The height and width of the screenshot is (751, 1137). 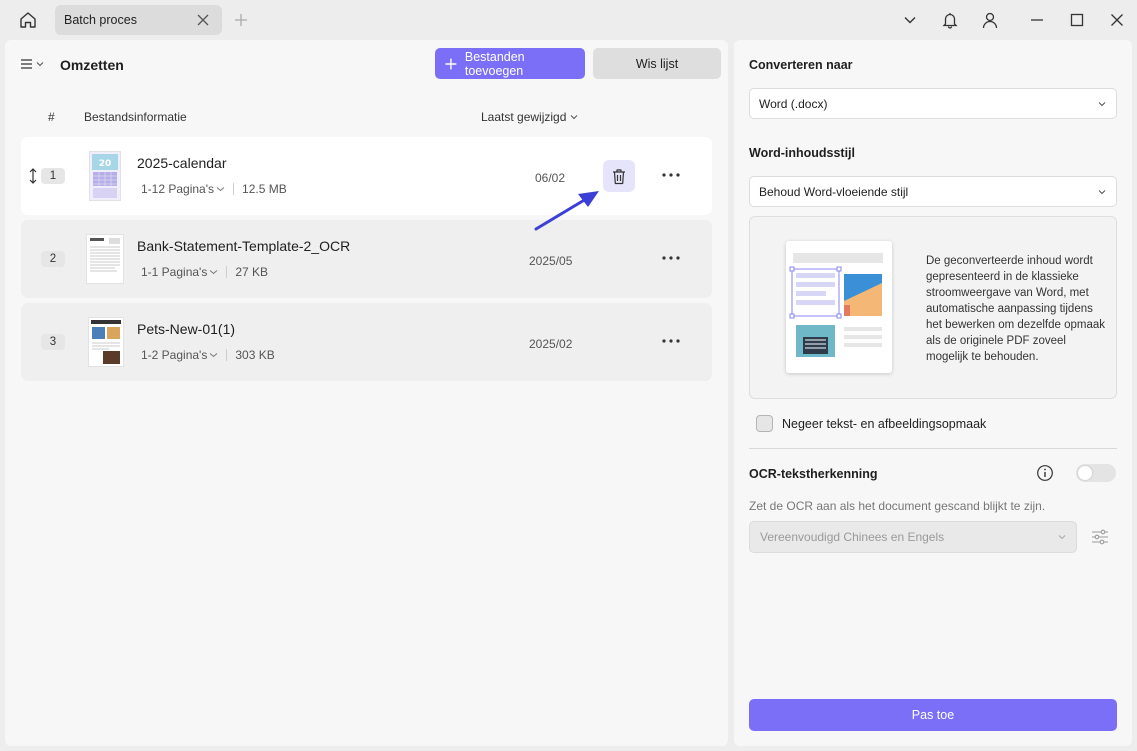 What do you see at coordinates (174, 272) in the screenshot?
I see `page-range: 1-1 Pagina's` at bounding box center [174, 272].